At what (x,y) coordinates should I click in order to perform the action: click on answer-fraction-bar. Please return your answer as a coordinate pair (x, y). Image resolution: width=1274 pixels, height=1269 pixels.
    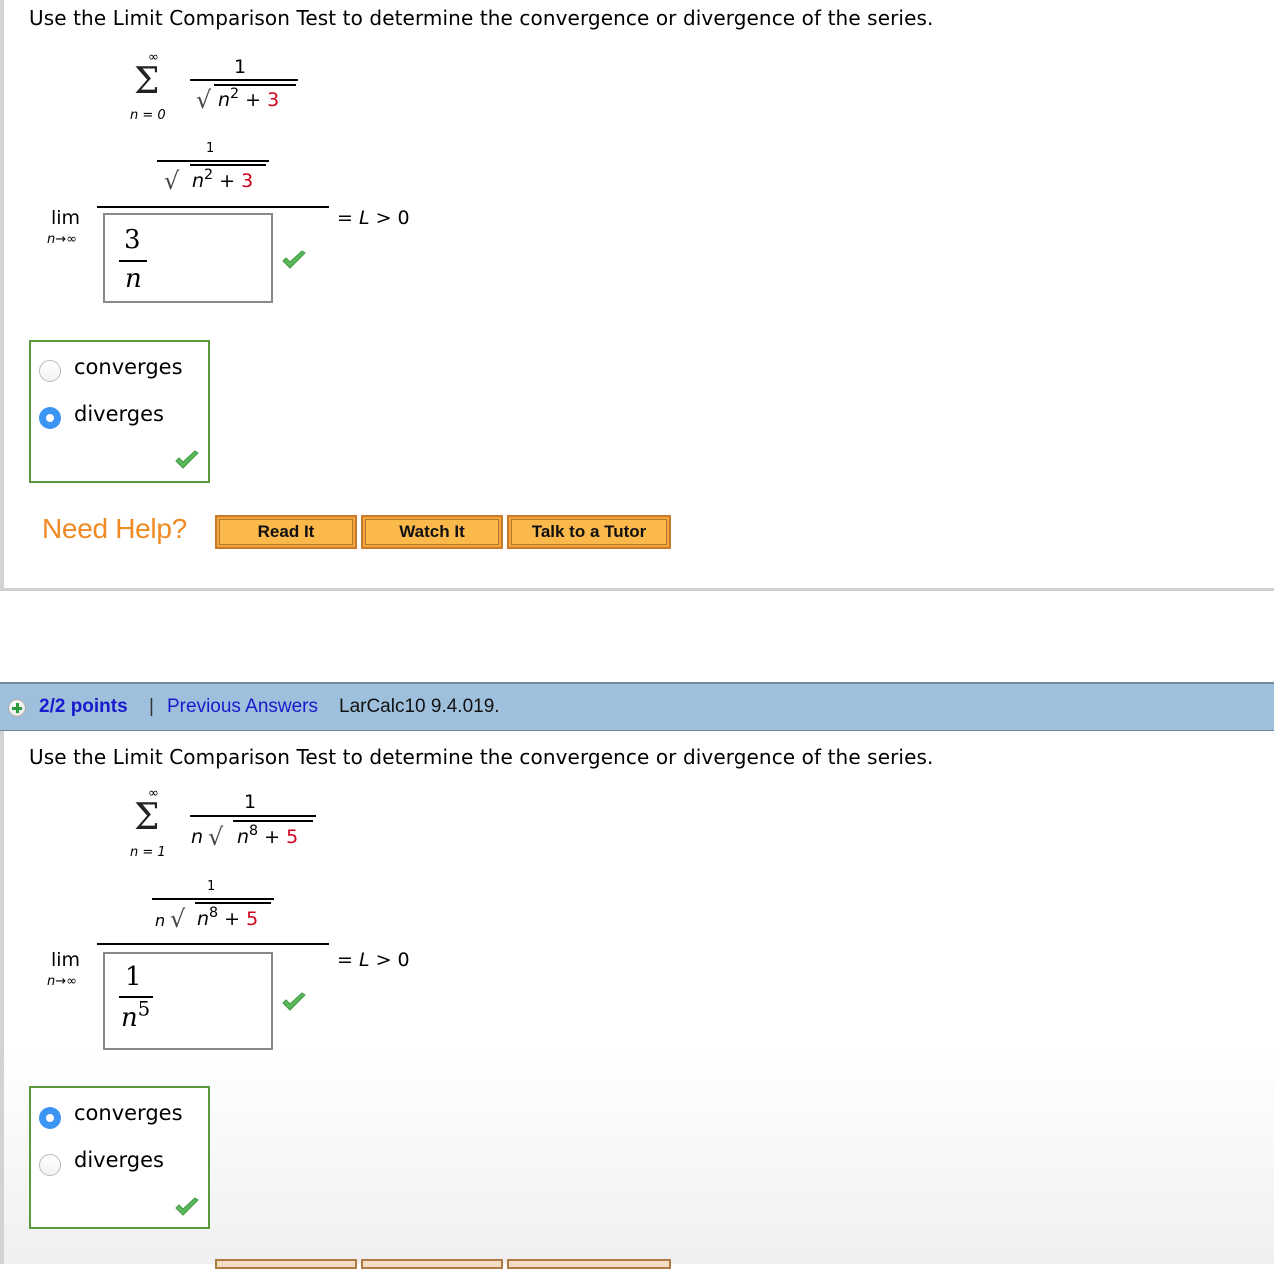
    Looking at the image, I should click on (133, 261).